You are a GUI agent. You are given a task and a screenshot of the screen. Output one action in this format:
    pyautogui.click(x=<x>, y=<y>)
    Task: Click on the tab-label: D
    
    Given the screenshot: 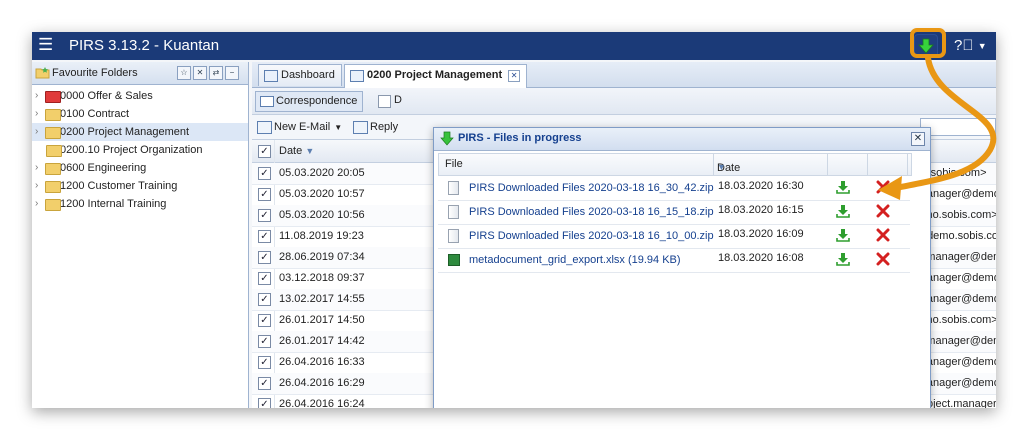 What is the action you would take?
    pyautogui.click(x=398, y=100)
    